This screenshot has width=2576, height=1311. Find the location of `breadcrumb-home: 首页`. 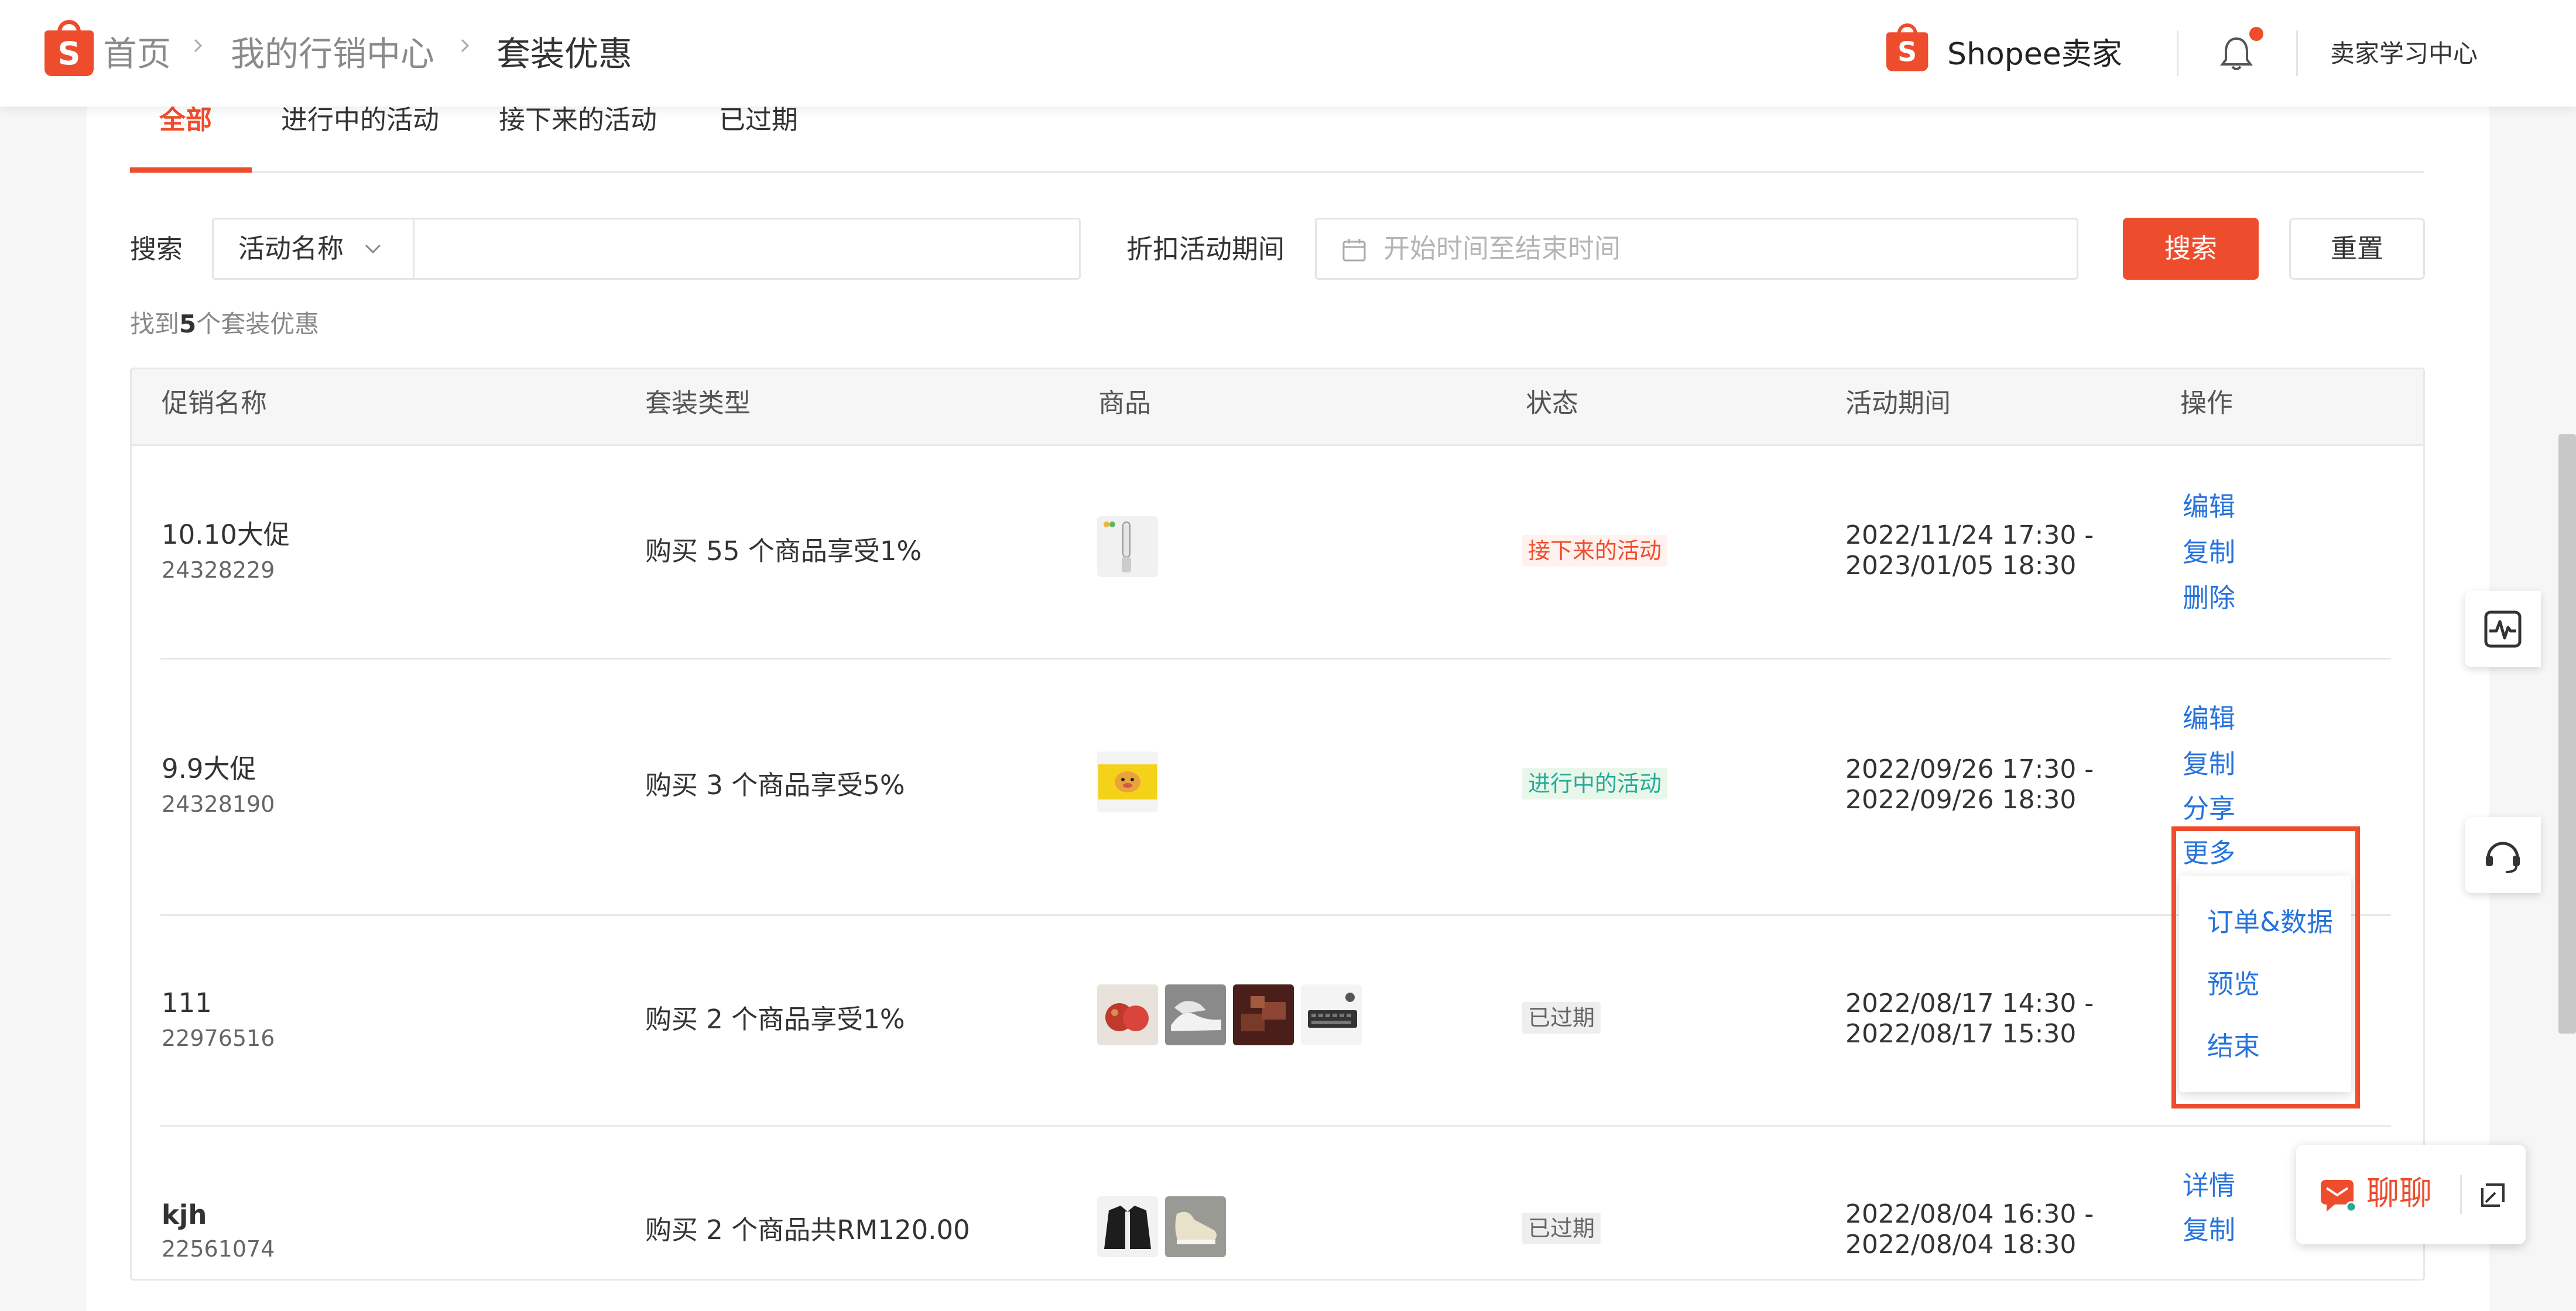

breadcrumb-home: 首页 is located at coordinates (137, 54).